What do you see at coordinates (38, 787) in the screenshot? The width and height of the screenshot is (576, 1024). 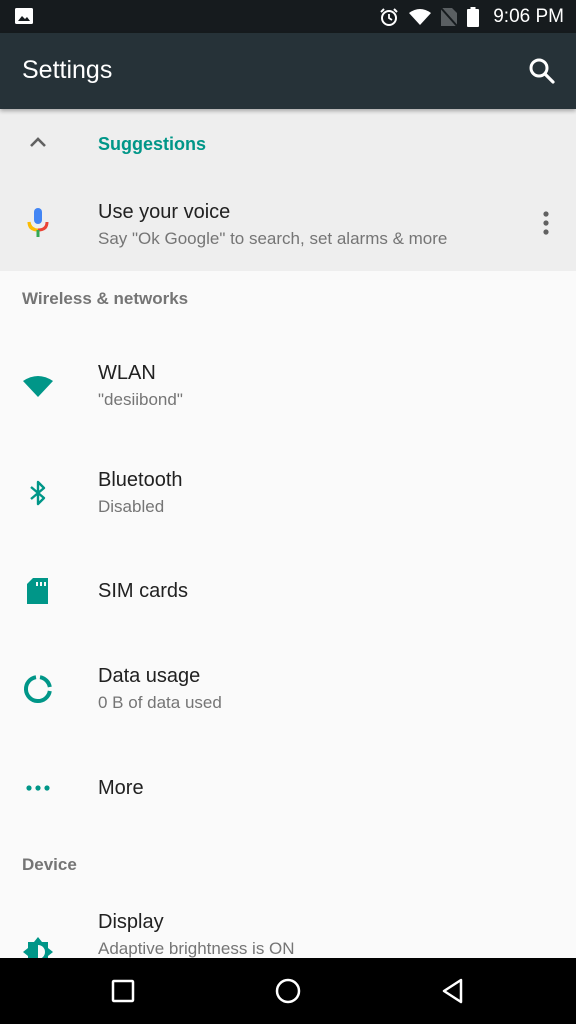 I see `more-horiz-icon` at bounding box center [38, 787].